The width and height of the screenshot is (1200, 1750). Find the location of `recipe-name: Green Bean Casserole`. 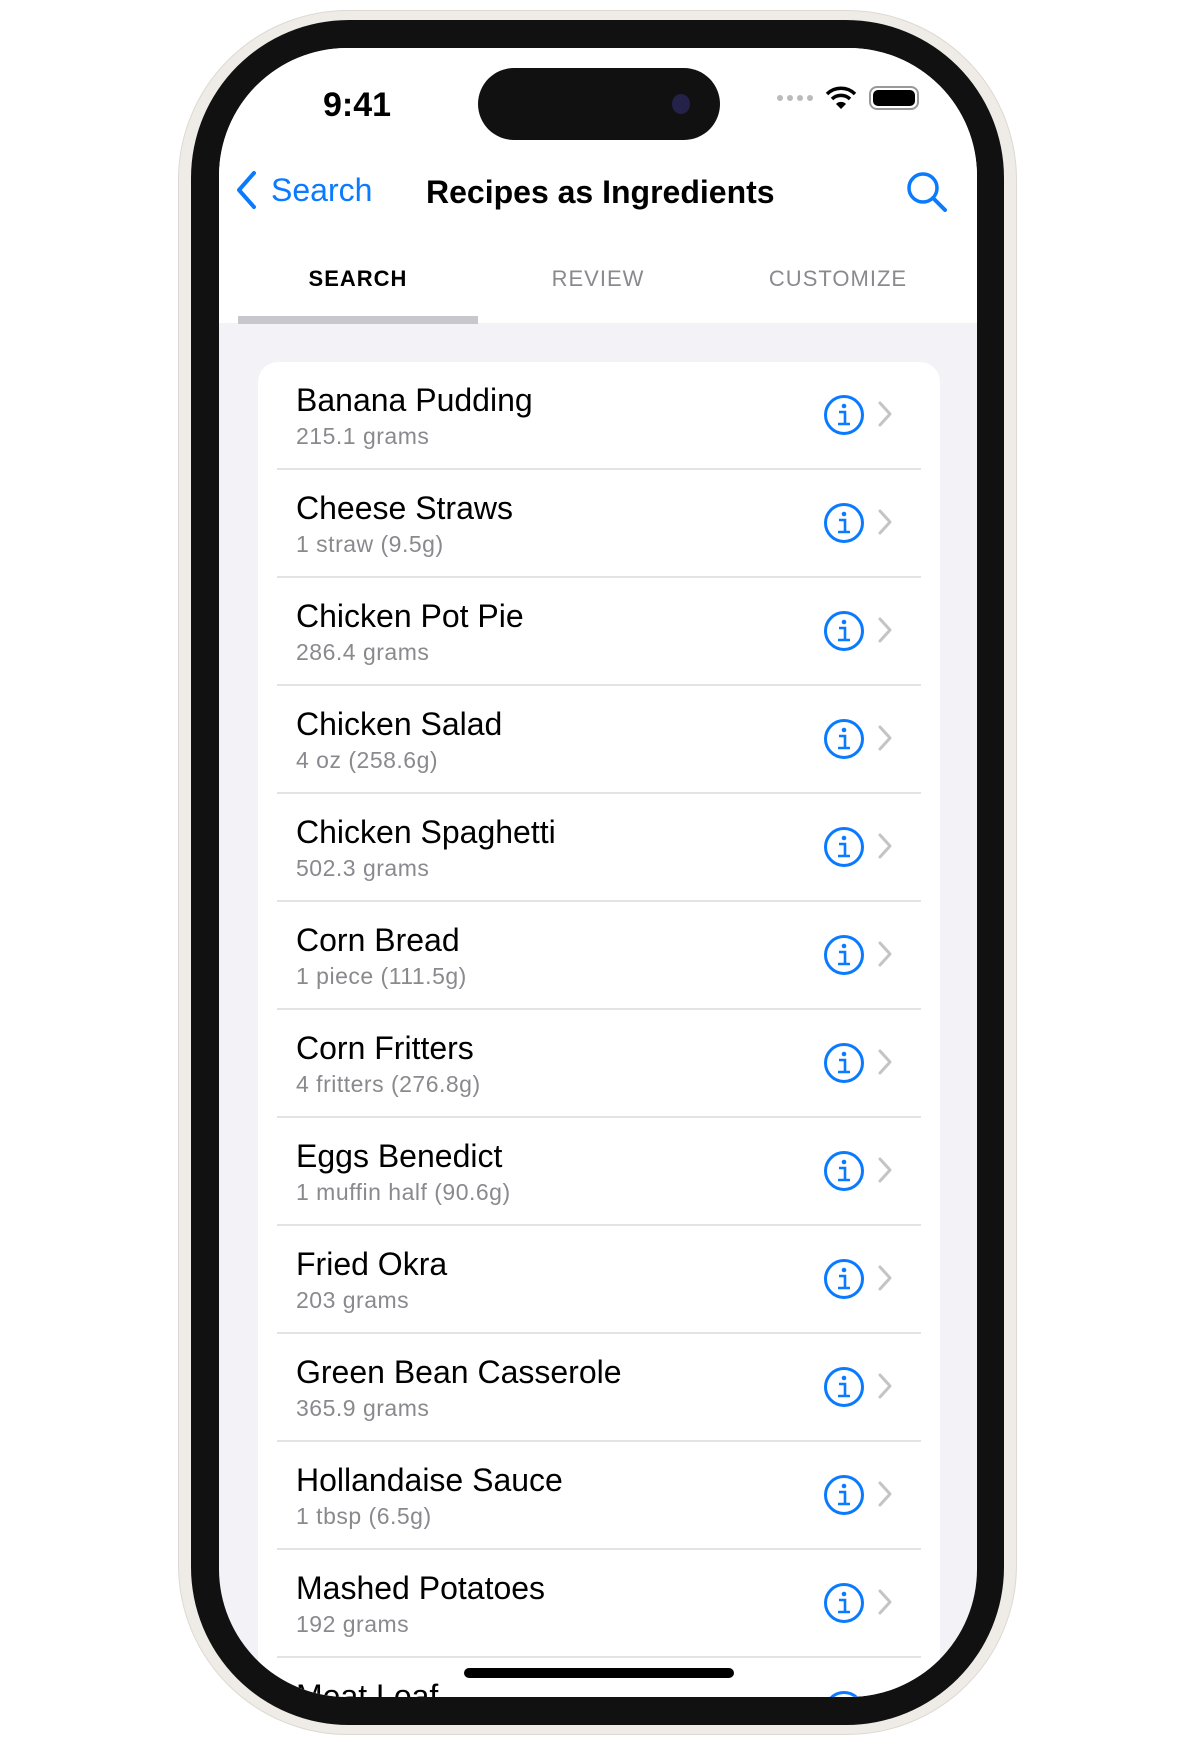

recipe-name: Green Bean Casserole is located at coordinates (459, 1372).